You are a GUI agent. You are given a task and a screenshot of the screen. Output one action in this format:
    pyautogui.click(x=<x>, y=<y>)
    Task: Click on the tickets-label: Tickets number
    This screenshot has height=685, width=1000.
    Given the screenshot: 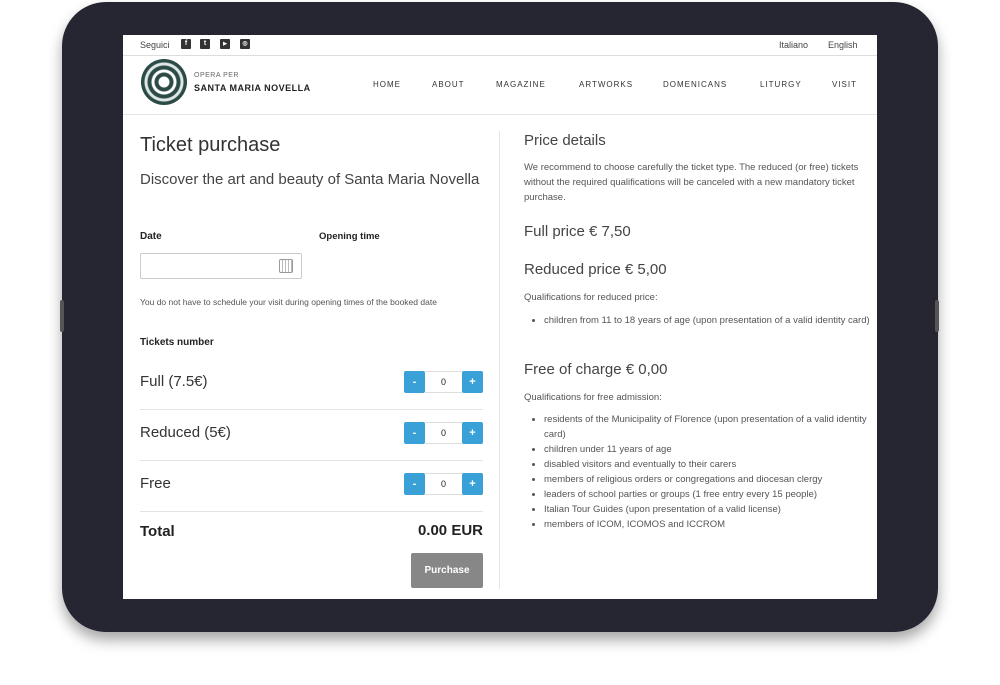 What is the action you would take?
    pyautogui.click(x=177, y=342)
    